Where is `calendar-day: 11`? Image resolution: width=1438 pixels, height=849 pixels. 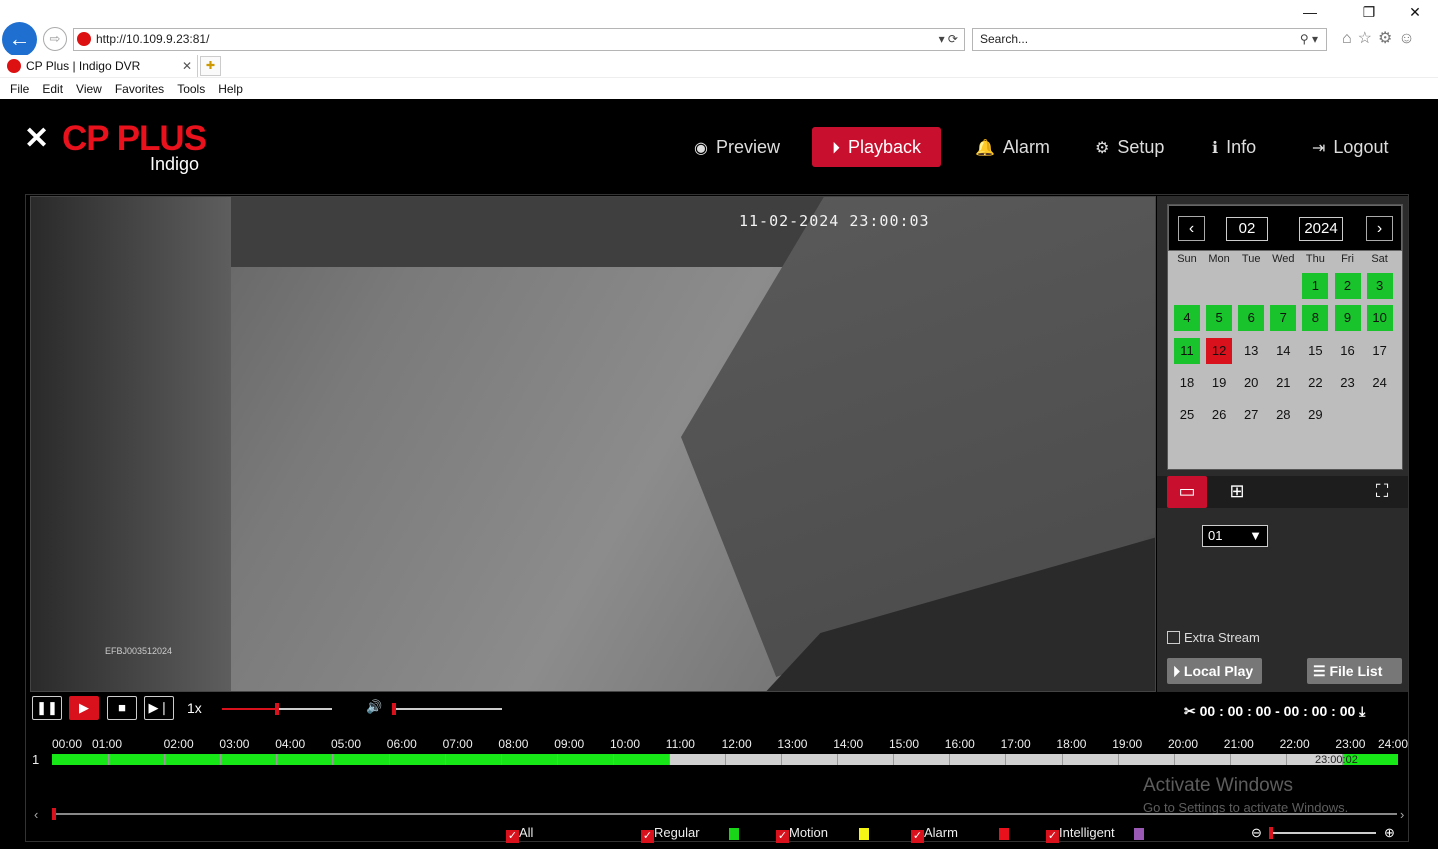 calendar-day: 11 is located at coordinates (1187, 350).